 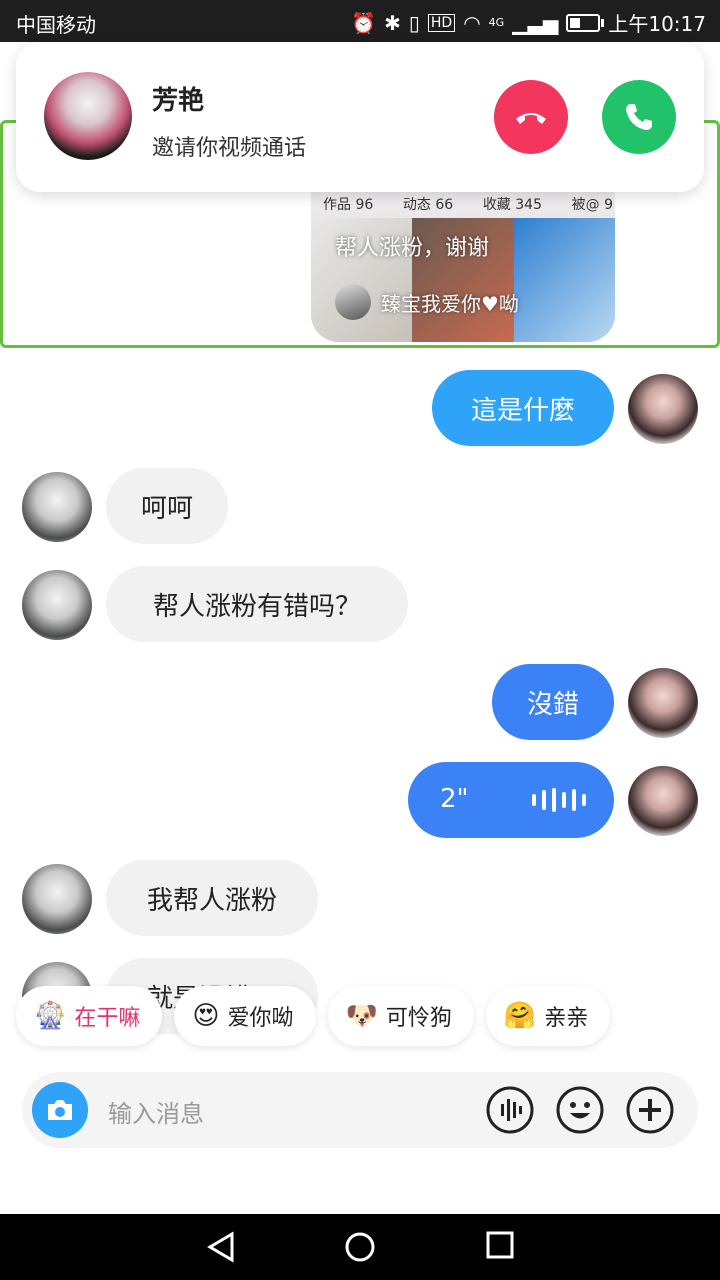 I want to click on bluetooth-icon: ✱, so click(x=392, y=22).